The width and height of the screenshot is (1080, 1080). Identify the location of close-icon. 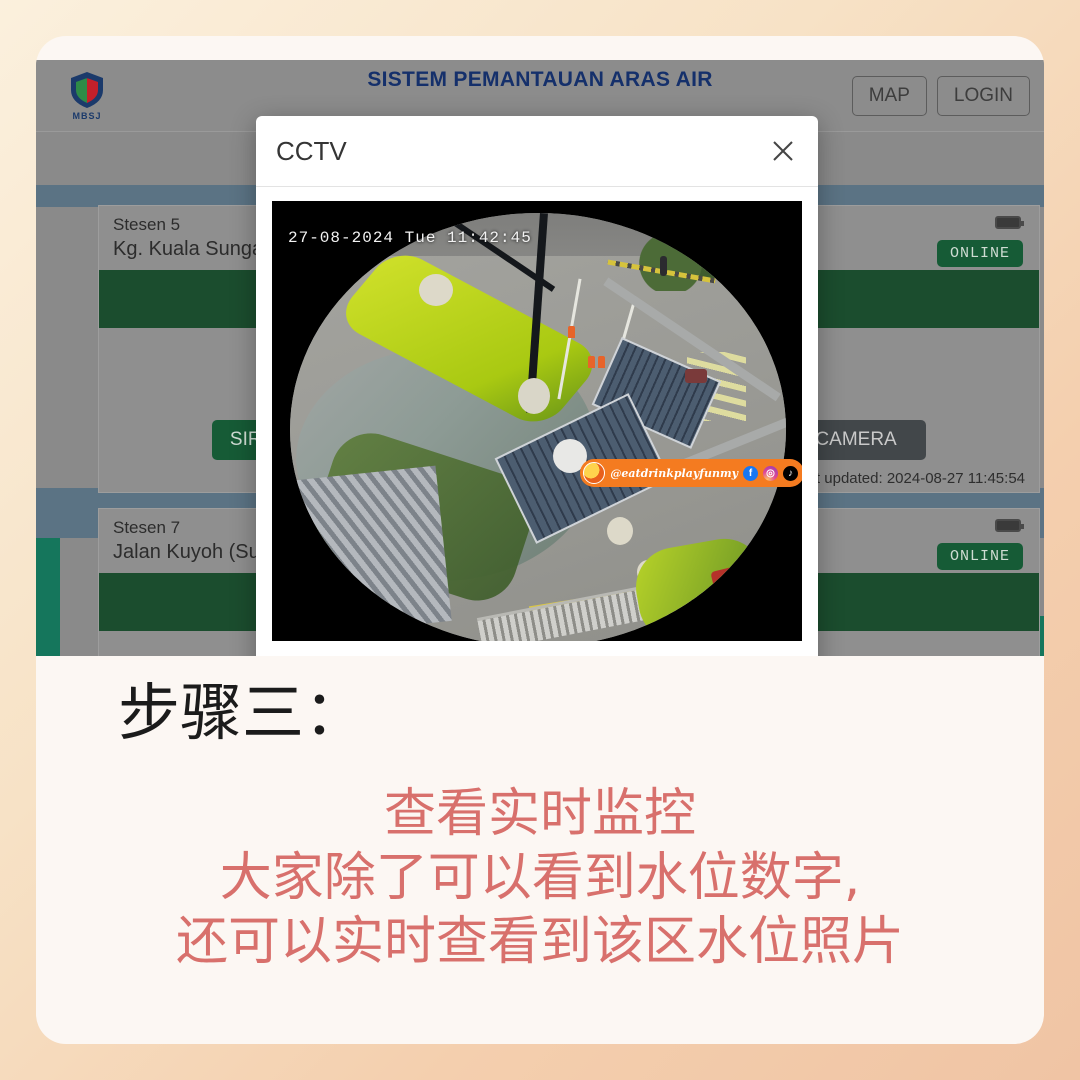
(783, 151).